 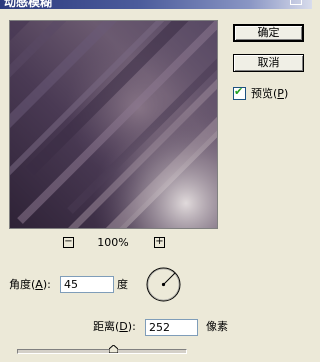 I want to click on zoom-level: 100%, so click(x=113, y=242).